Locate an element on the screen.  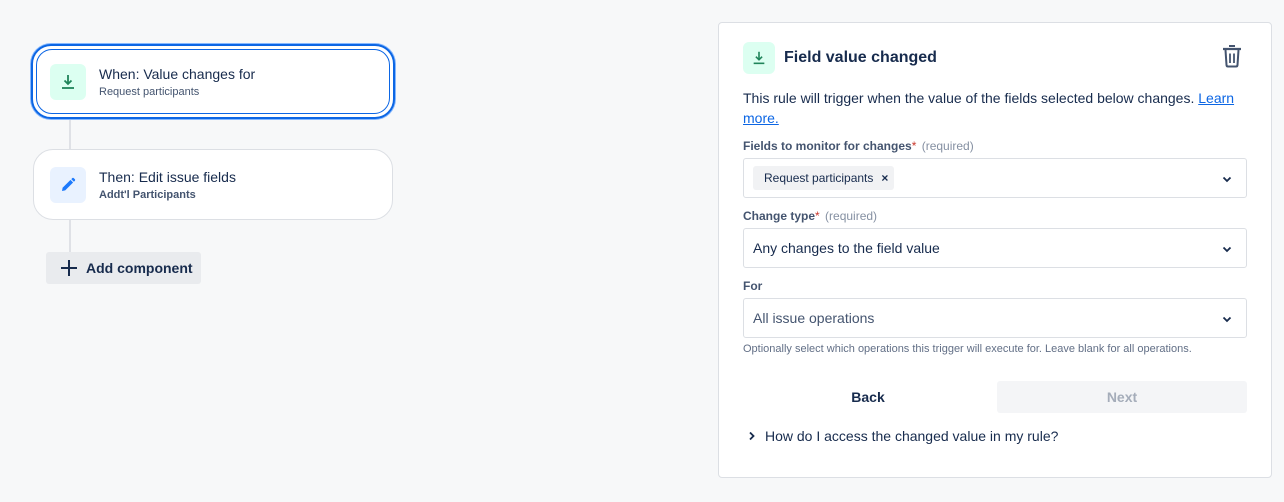
selected-field-tag: Request participants × is located at coordinates (824, 178).